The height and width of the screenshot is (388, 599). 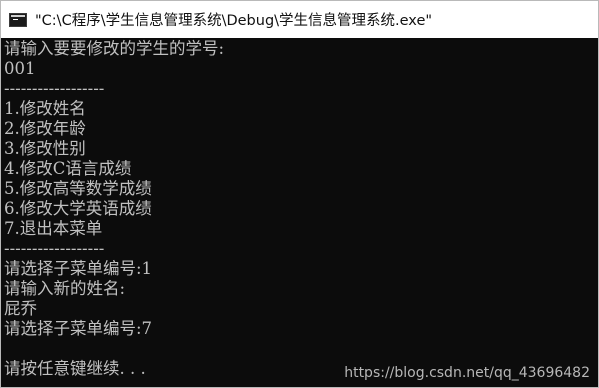 What do you see at coordinates (65, 288) in the screenshot?
I see `console-line: 请输入新的姓名:` at bounding box center [65, 288].